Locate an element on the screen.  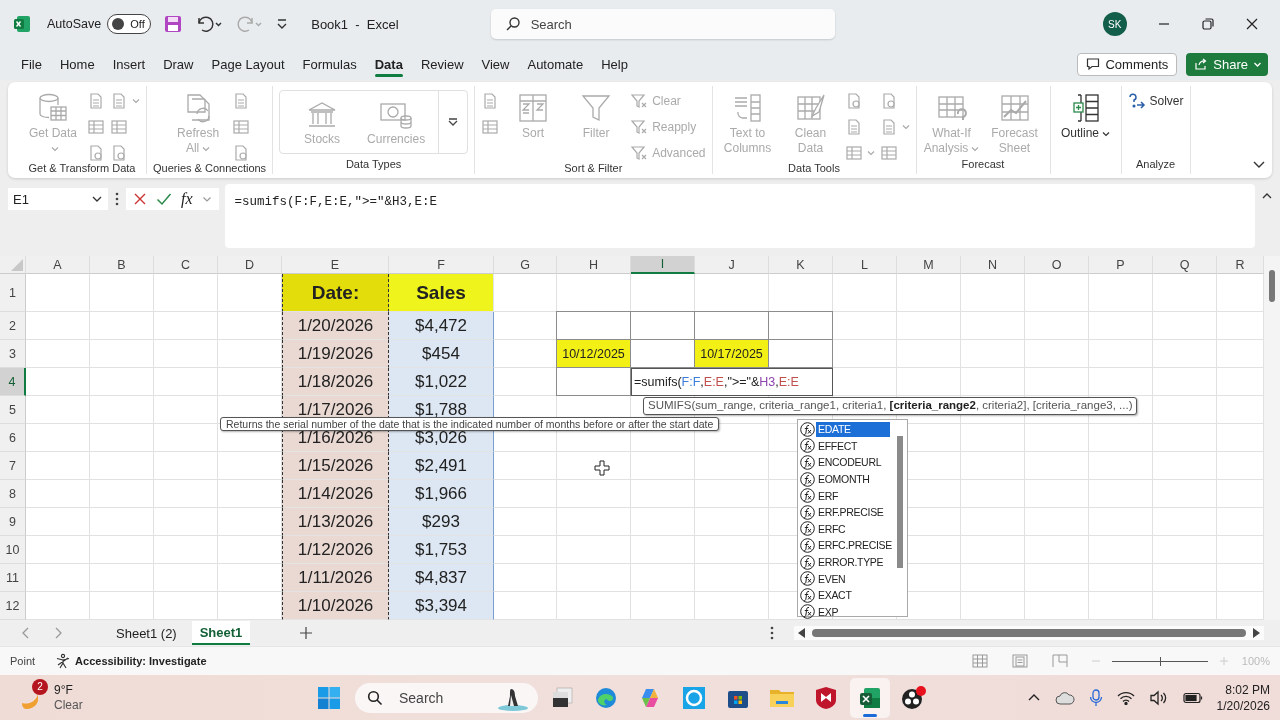
row-header: 9 is located at coordinates (13, 522).